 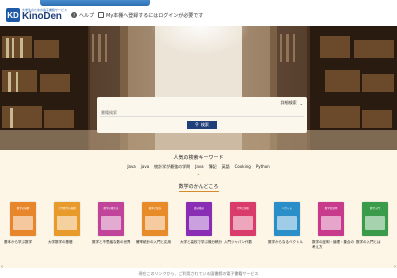 I want to click on book-cover-title: 確率と統計, so click(x=155, y=208).